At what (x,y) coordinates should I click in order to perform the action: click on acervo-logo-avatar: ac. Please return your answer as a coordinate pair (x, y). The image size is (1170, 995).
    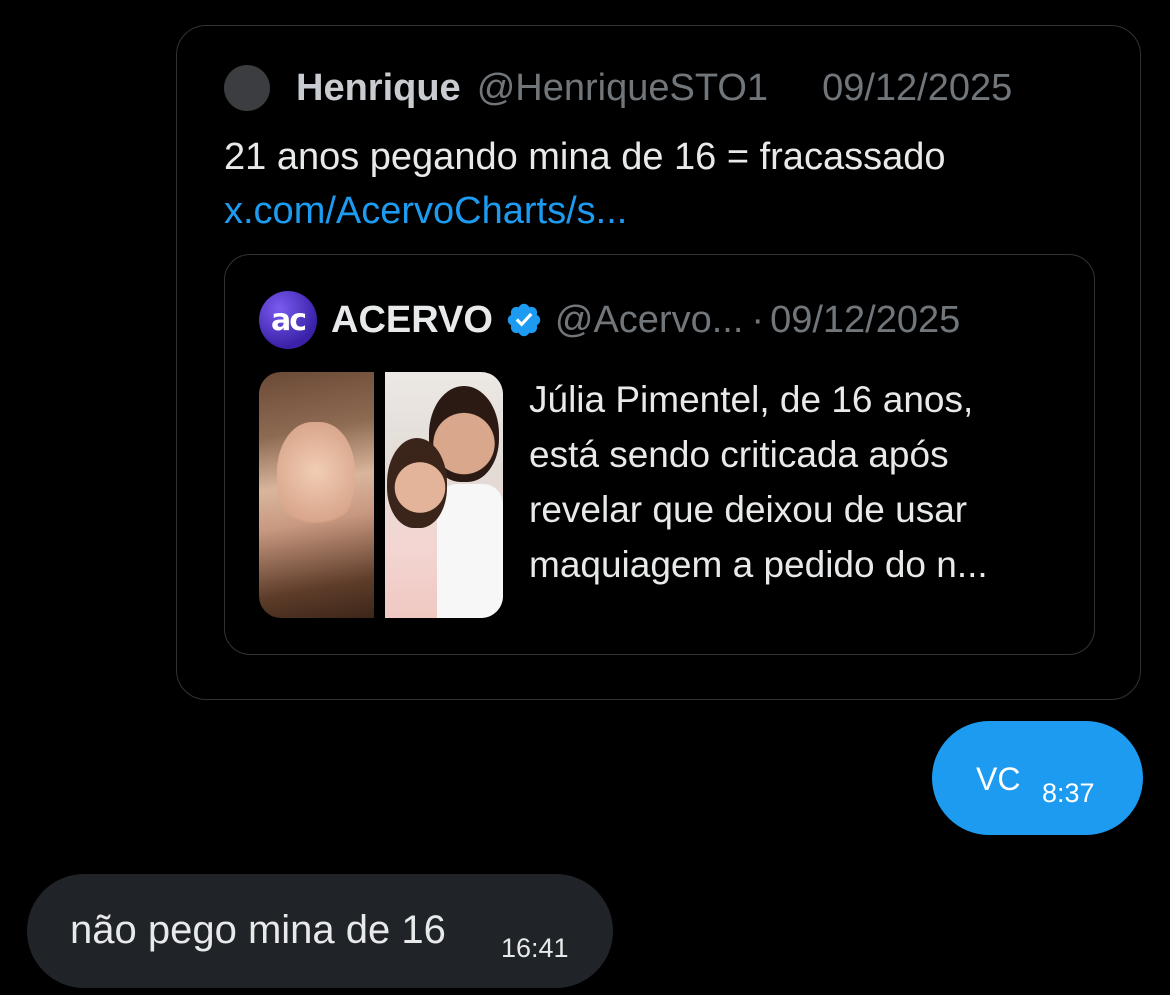
    Looking at the image, I should click on (288, 320).